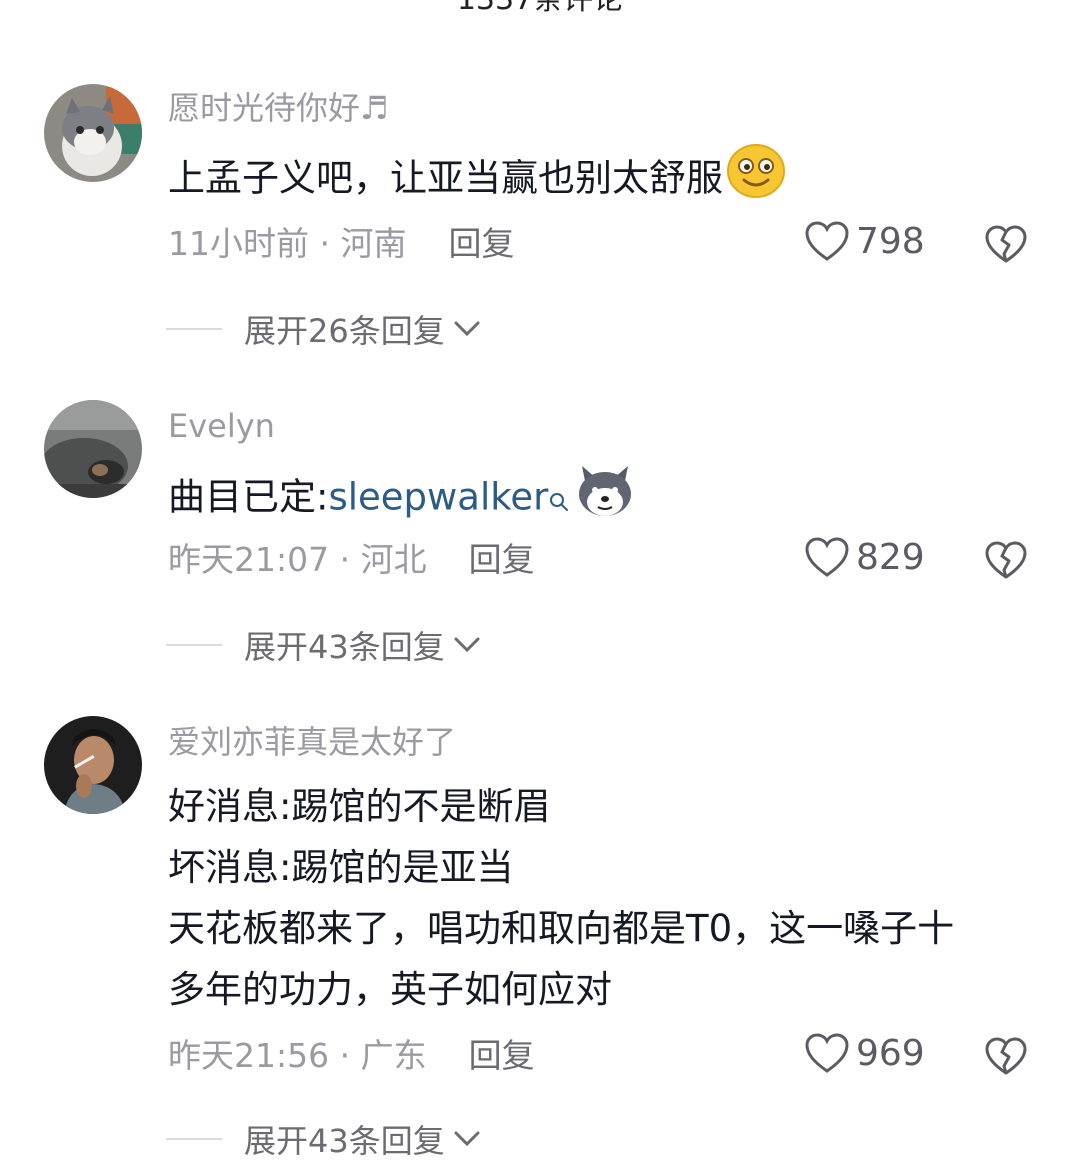  I want to click on comment-prefix: 曲目已定:, so click(248, 497).